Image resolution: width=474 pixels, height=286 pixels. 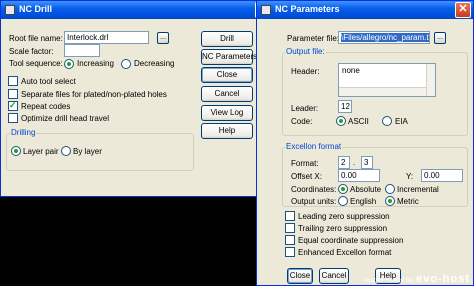 I want to click on header-label: Header:, so click(x=305, y=71).